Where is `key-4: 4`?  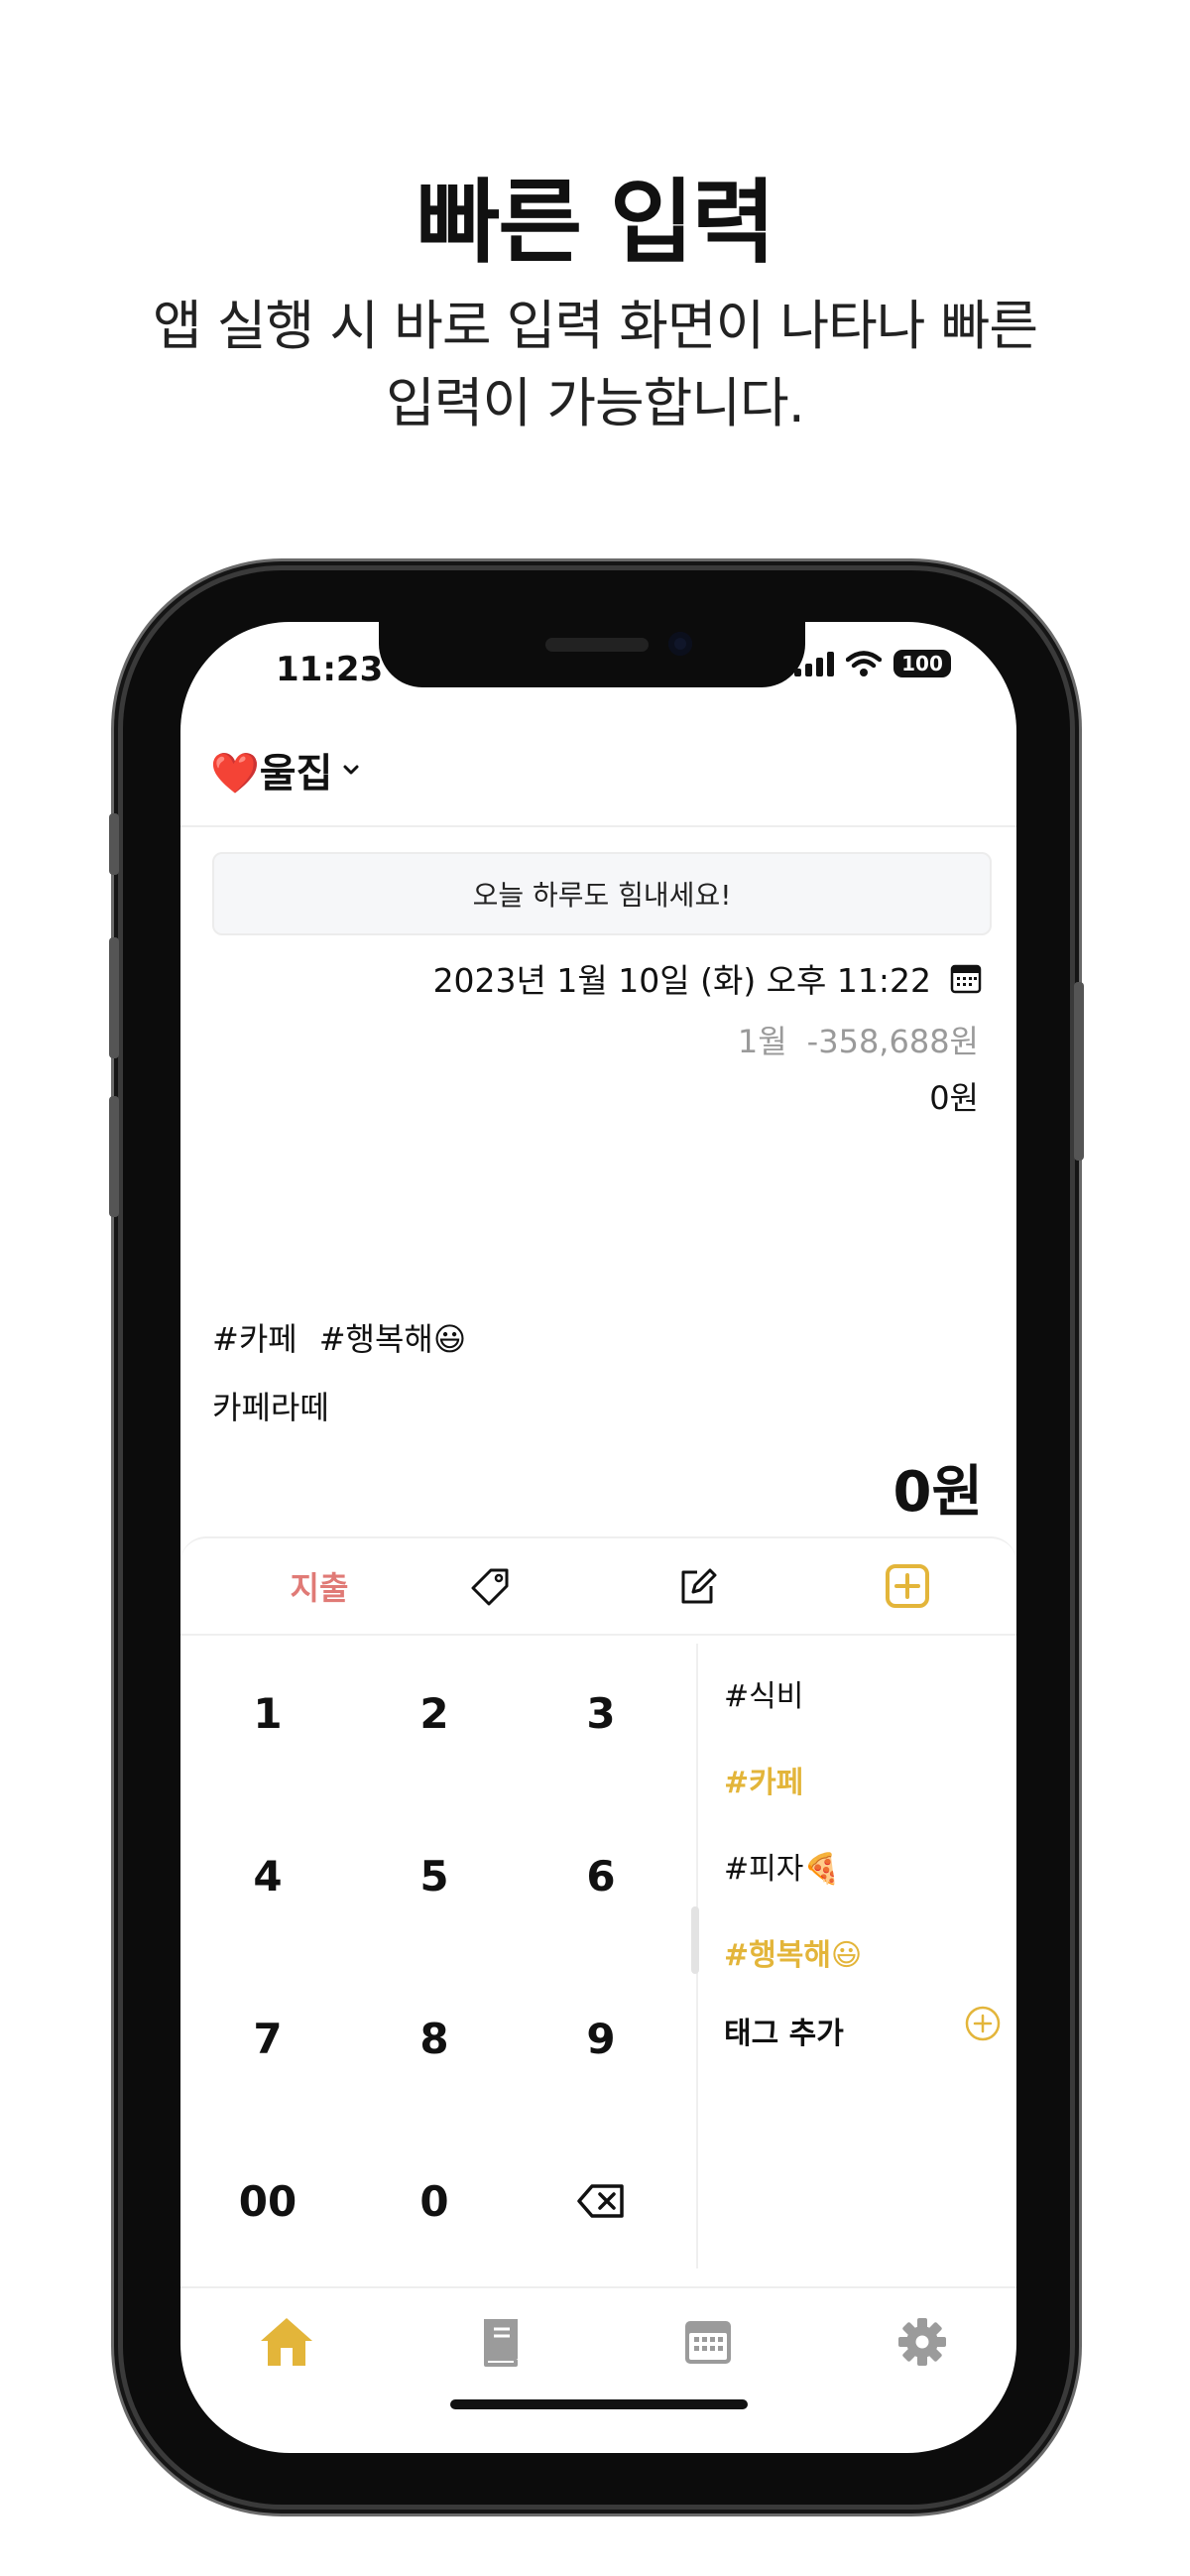
key-4: 4 is located at coordinates (267, 1875).